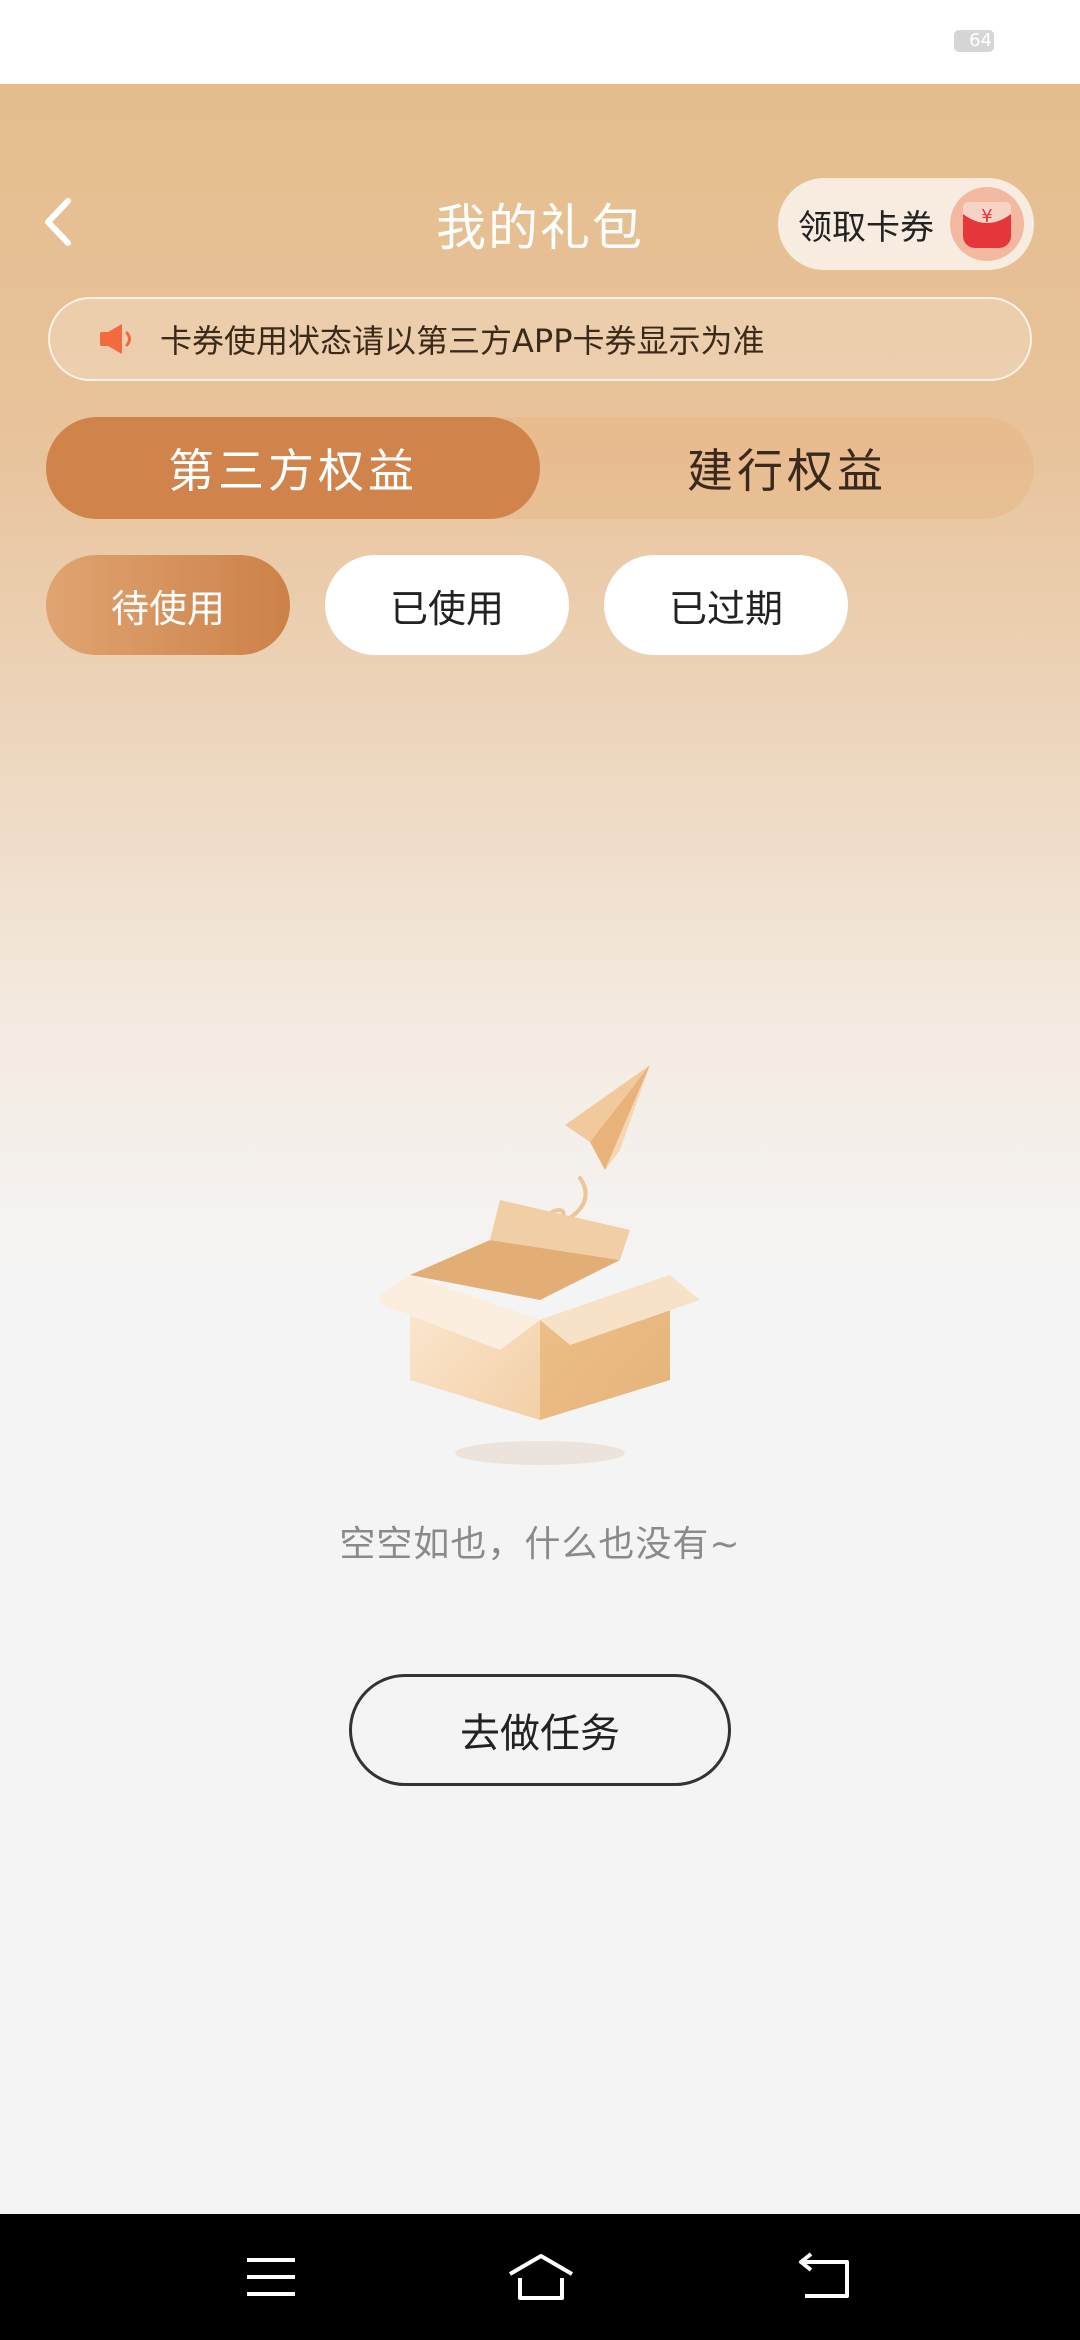  I want to click on main-tab-bar: 第三方权益 建行权益, so click(540, 468).